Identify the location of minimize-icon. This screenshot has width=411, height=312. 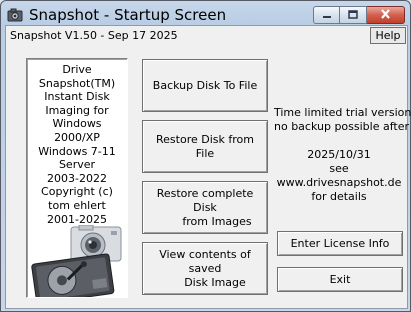
(327, 15).